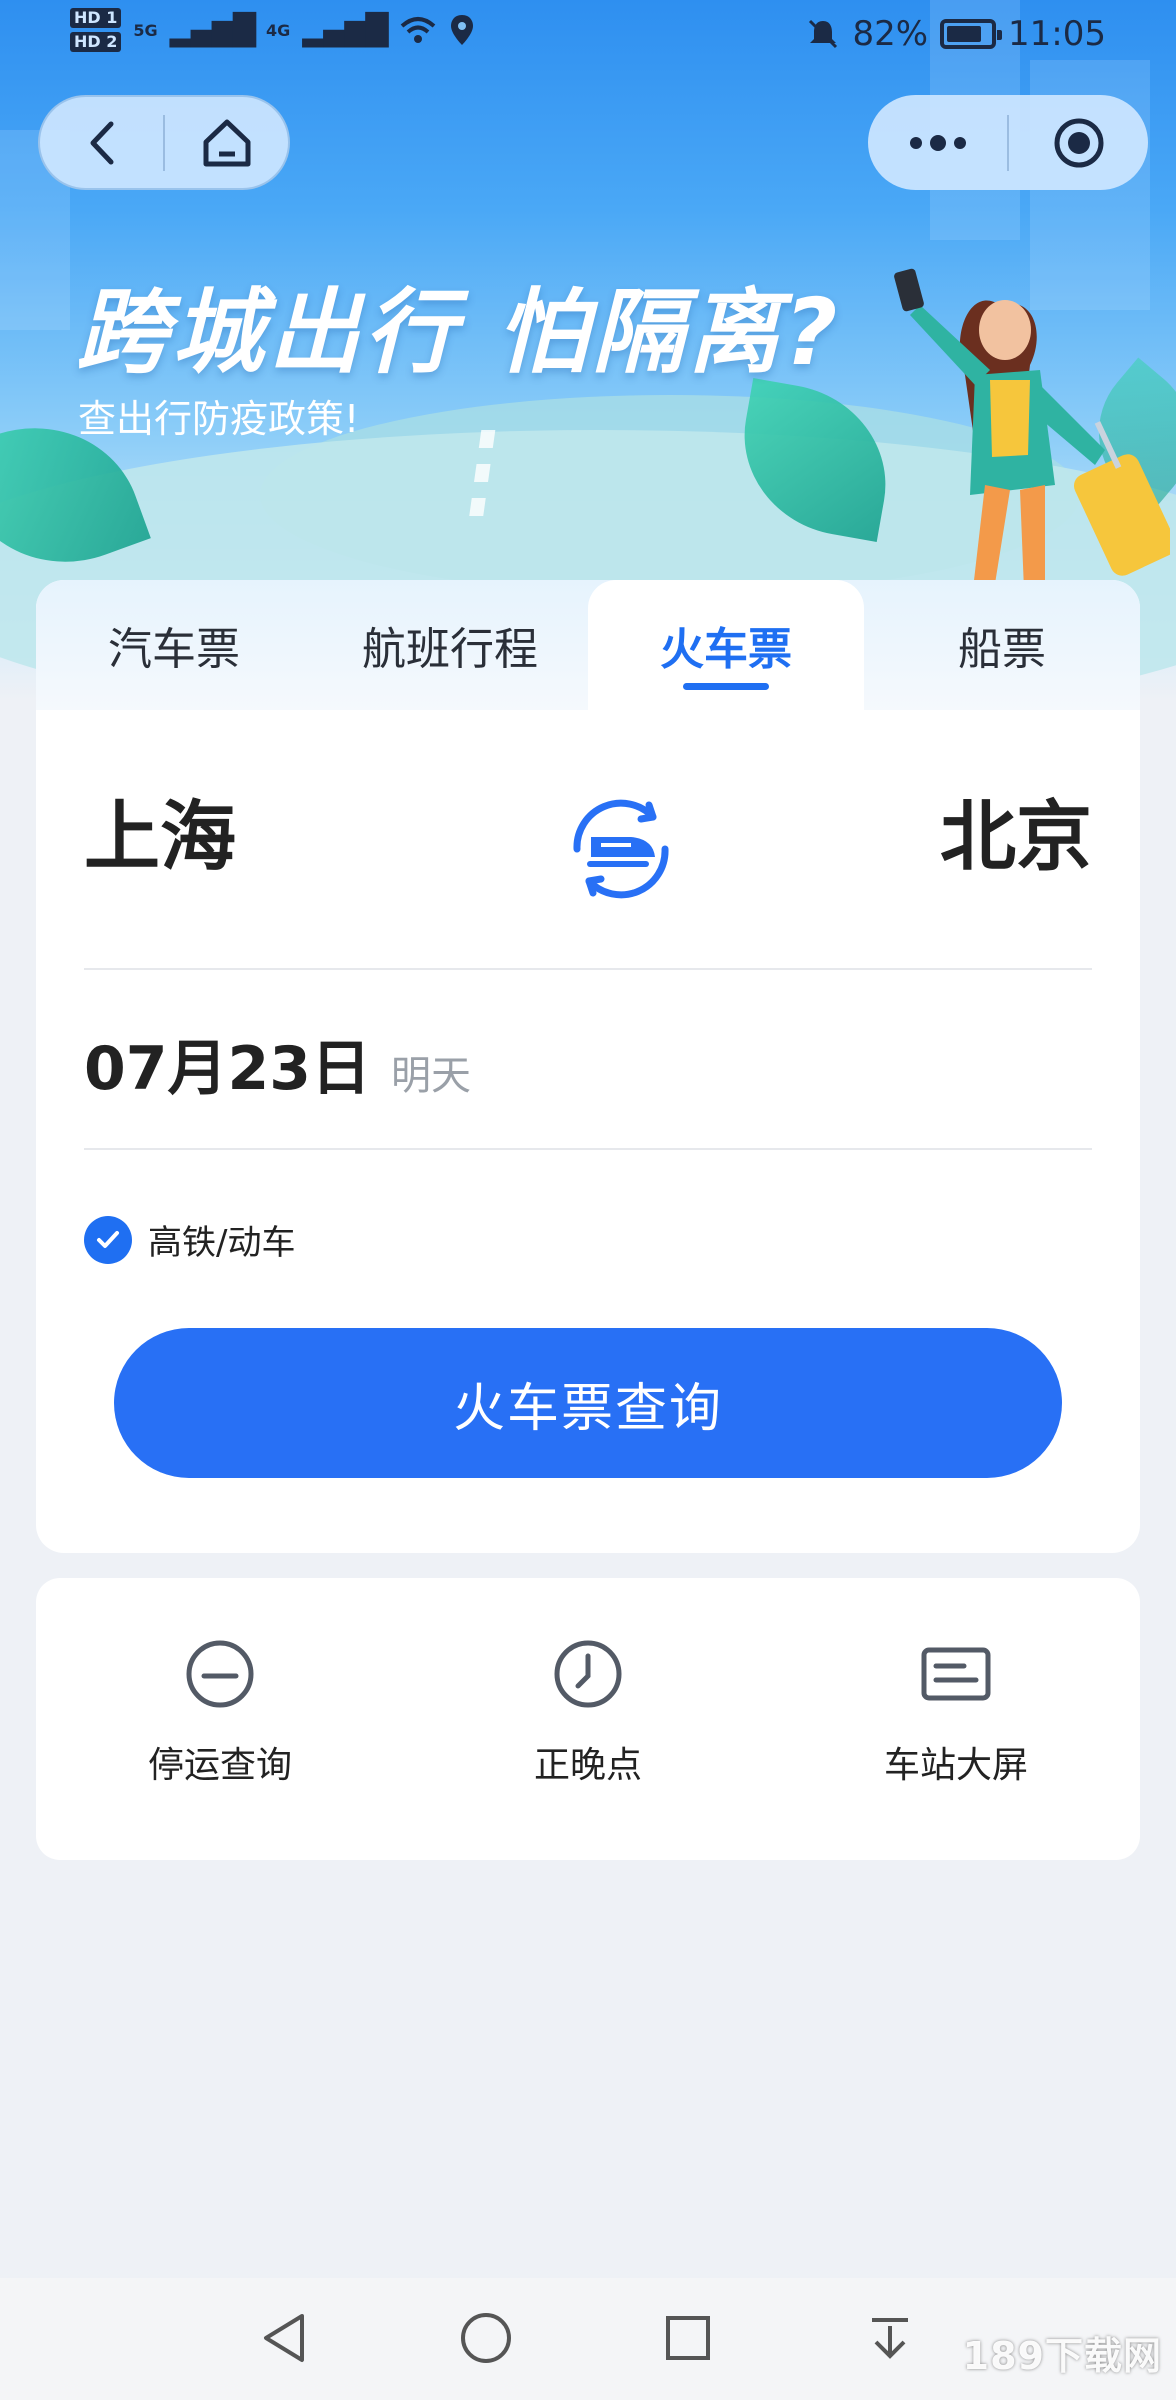  I want to click on square-recents-icon, so click(688, 2338).